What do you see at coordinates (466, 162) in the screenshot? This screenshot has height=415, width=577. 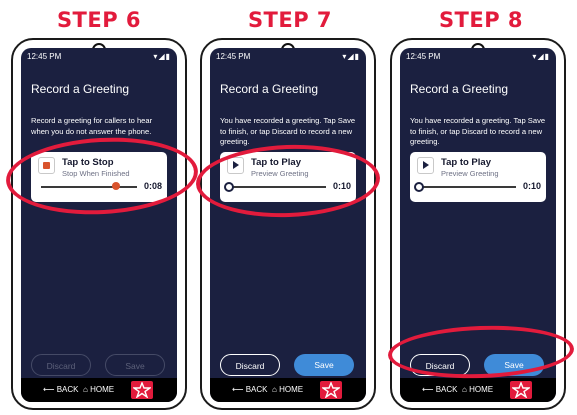 I see `card-title: Tap to Play` at bounding box center [466, 162].